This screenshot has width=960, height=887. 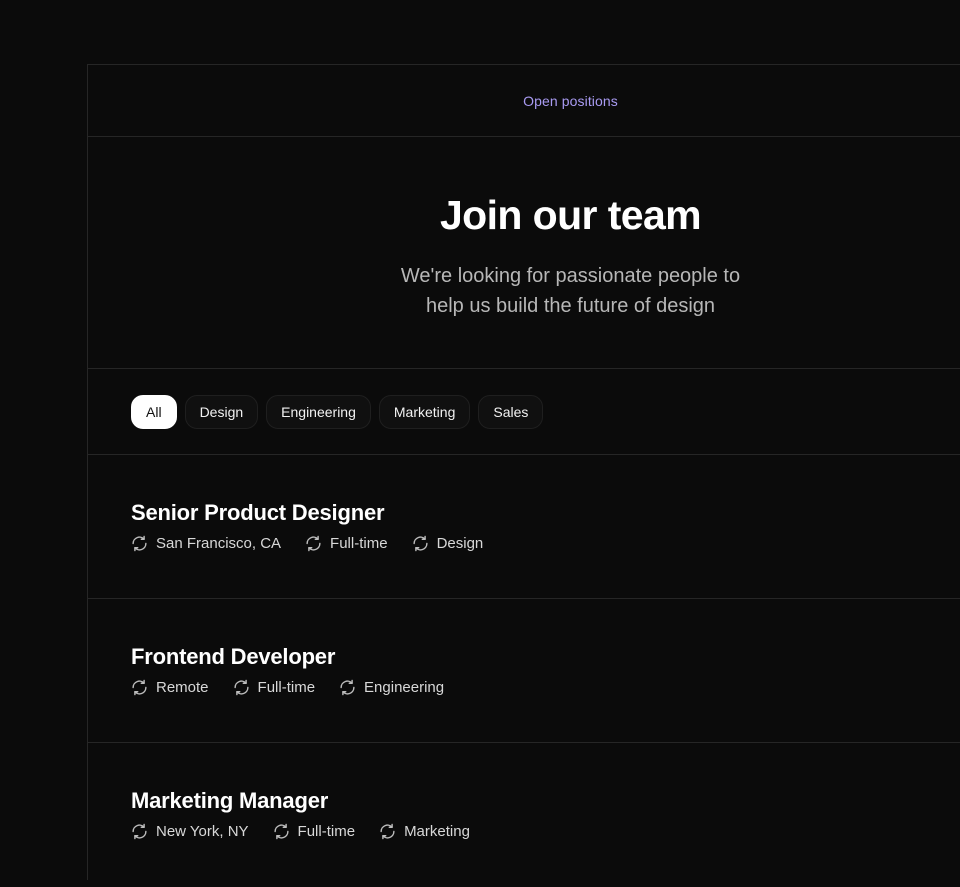 I want to click on job-location: New York, NY, so click(x=190, y=831).